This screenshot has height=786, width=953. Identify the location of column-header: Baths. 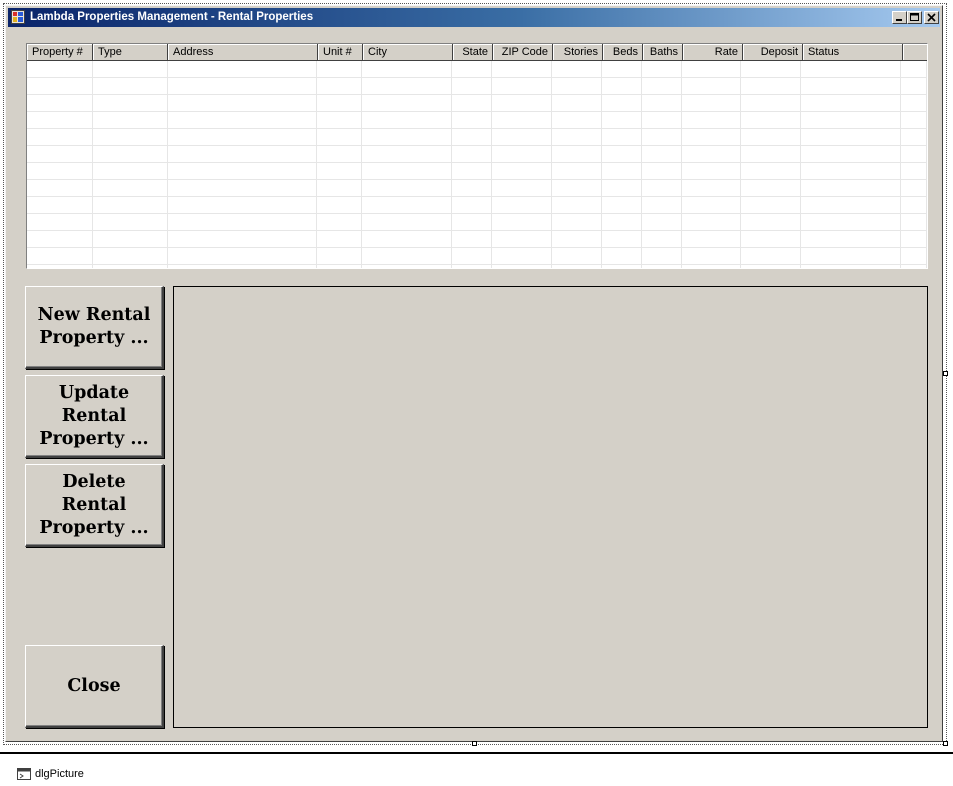
(663, 52).